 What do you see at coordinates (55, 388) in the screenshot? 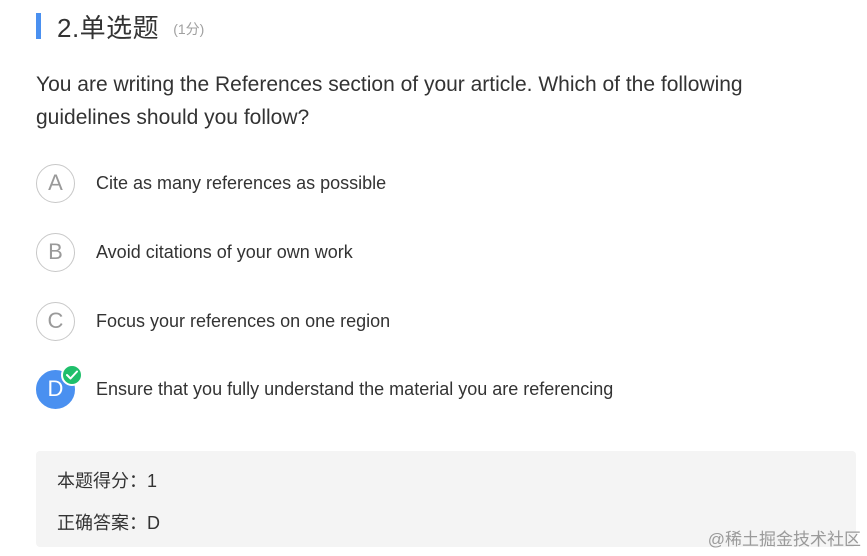
I see `option-d-letter: D` at bounding box center [55, 388].